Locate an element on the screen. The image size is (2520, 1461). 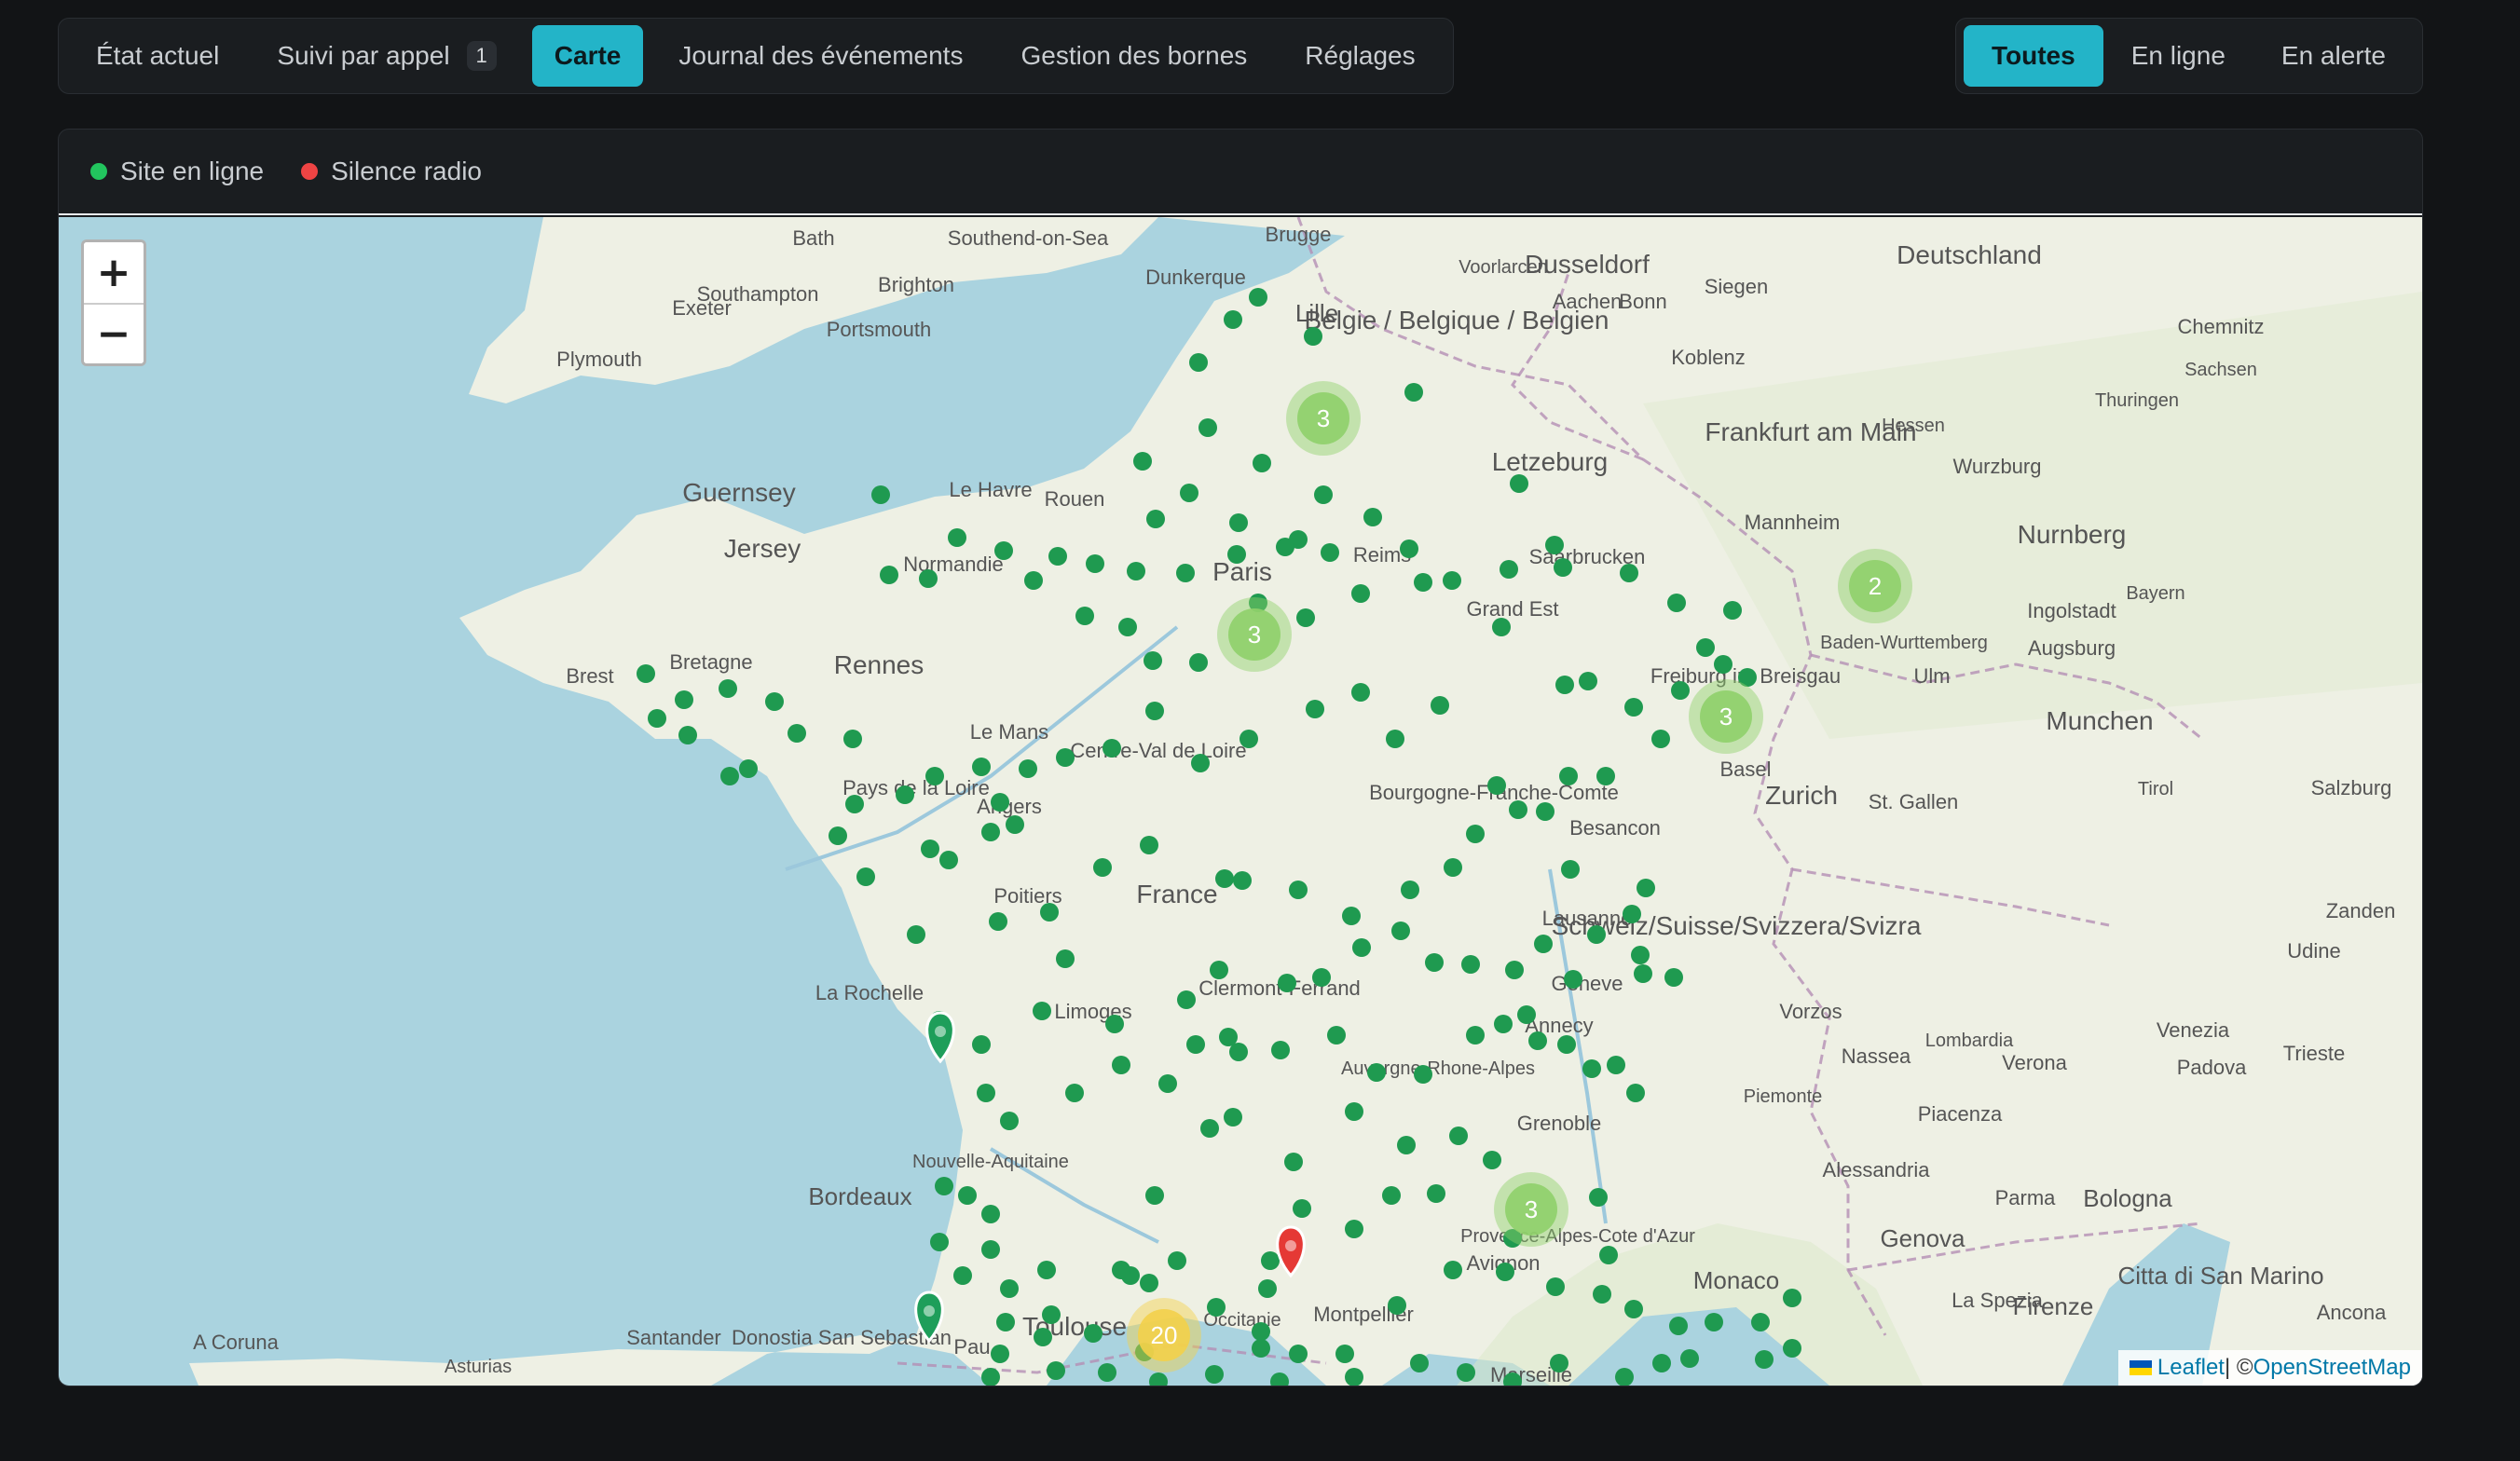
map-place-label: Vorzos is located at coordinates (1810, 1011).